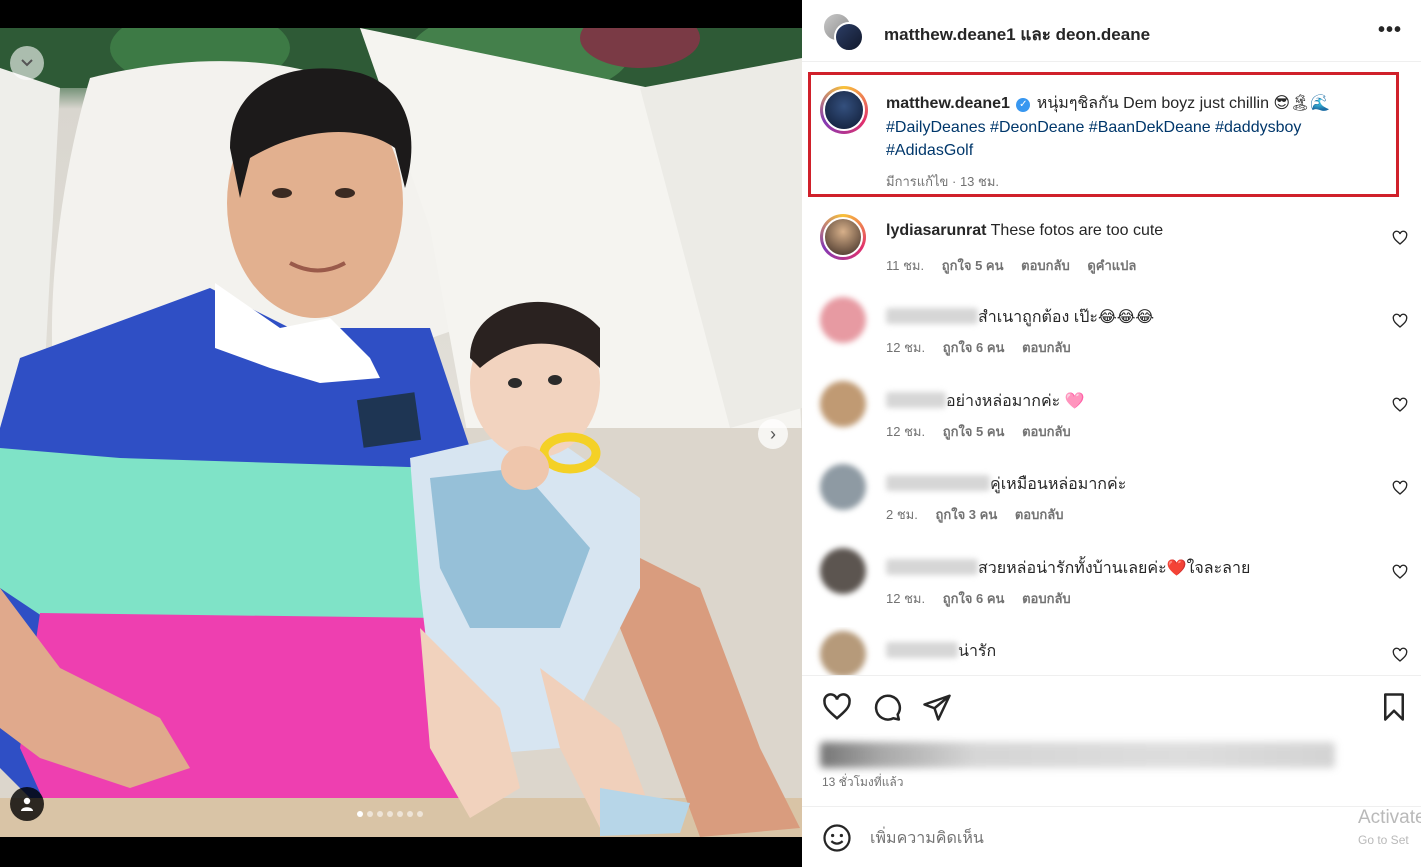 The image size is (1421, 867). I want to click on tagged-users-button, so click(27, 804).